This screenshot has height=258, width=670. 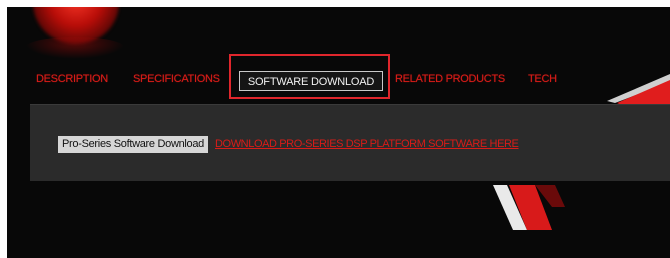 What do you see at coordinates (133, 144) in the screenshot?
I see `download-label: Pro-Series Software Download` at bounding box center [133, 144].